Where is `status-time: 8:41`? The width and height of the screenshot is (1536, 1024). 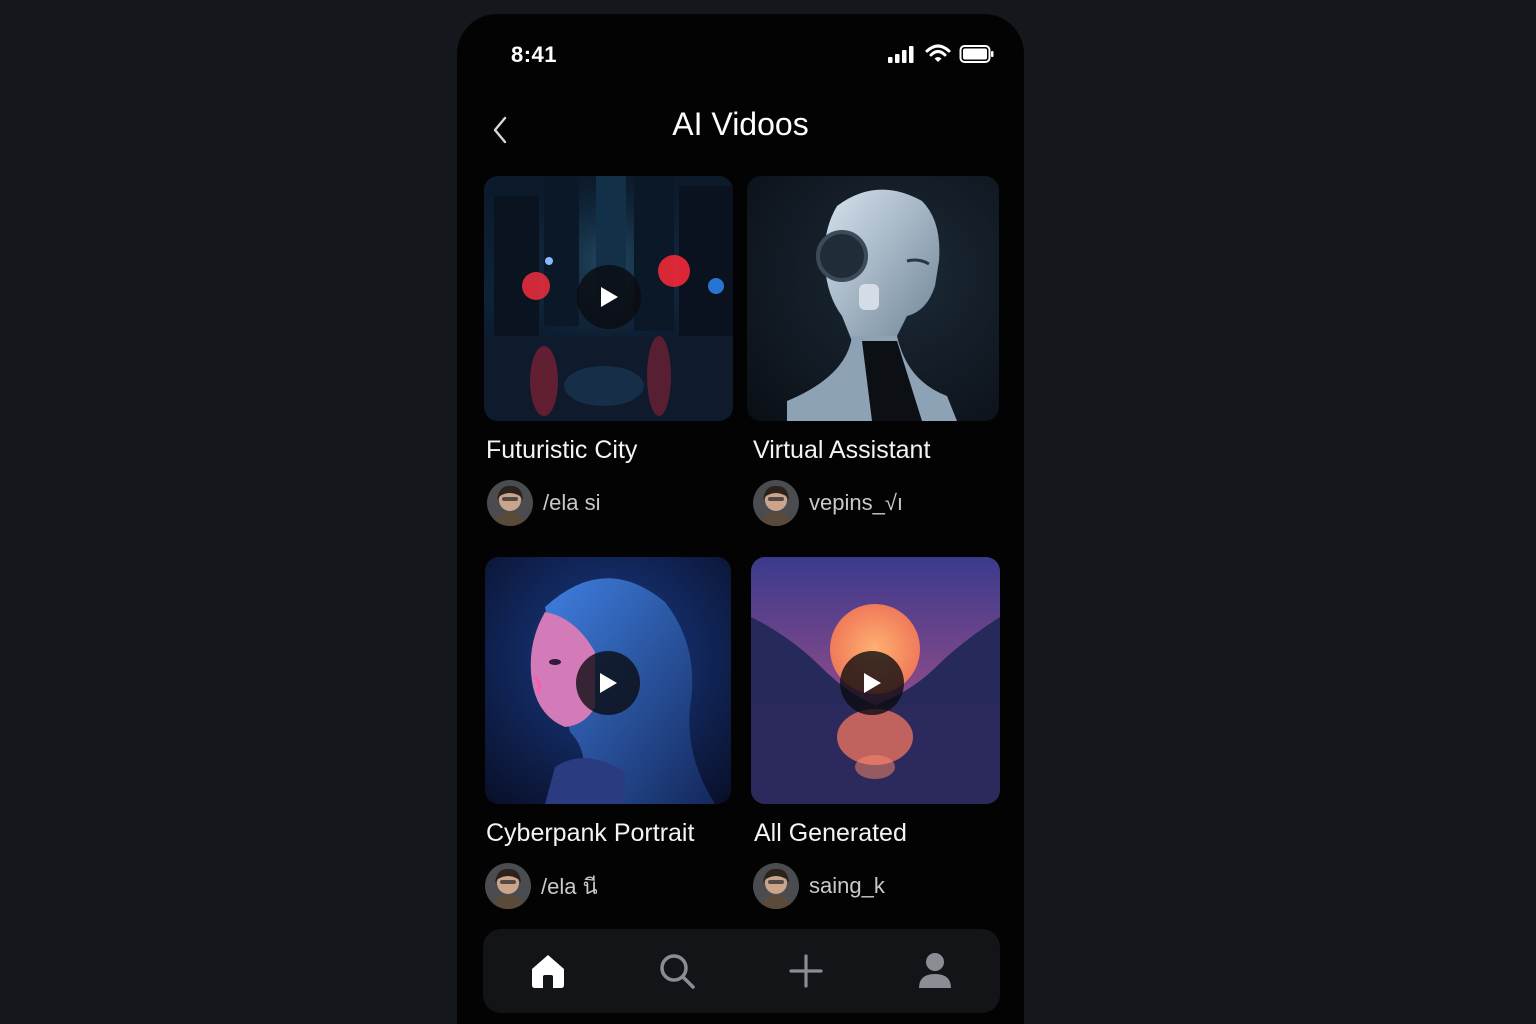
status-time: 8:41 is located at coordinates (534, 54).